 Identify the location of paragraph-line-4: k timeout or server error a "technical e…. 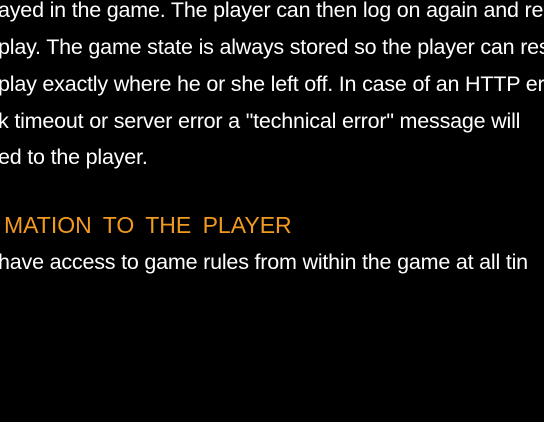
(260, 121).